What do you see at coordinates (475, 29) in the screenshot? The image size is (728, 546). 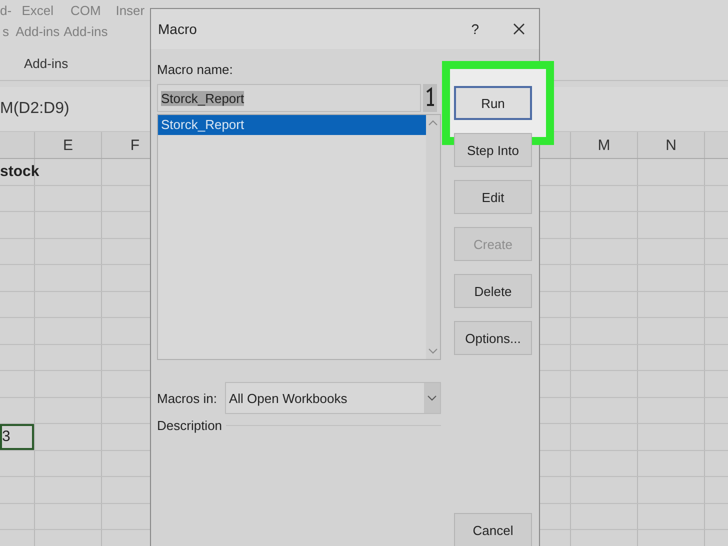 I see `help-button: ?` at bounding box center [475, 29].